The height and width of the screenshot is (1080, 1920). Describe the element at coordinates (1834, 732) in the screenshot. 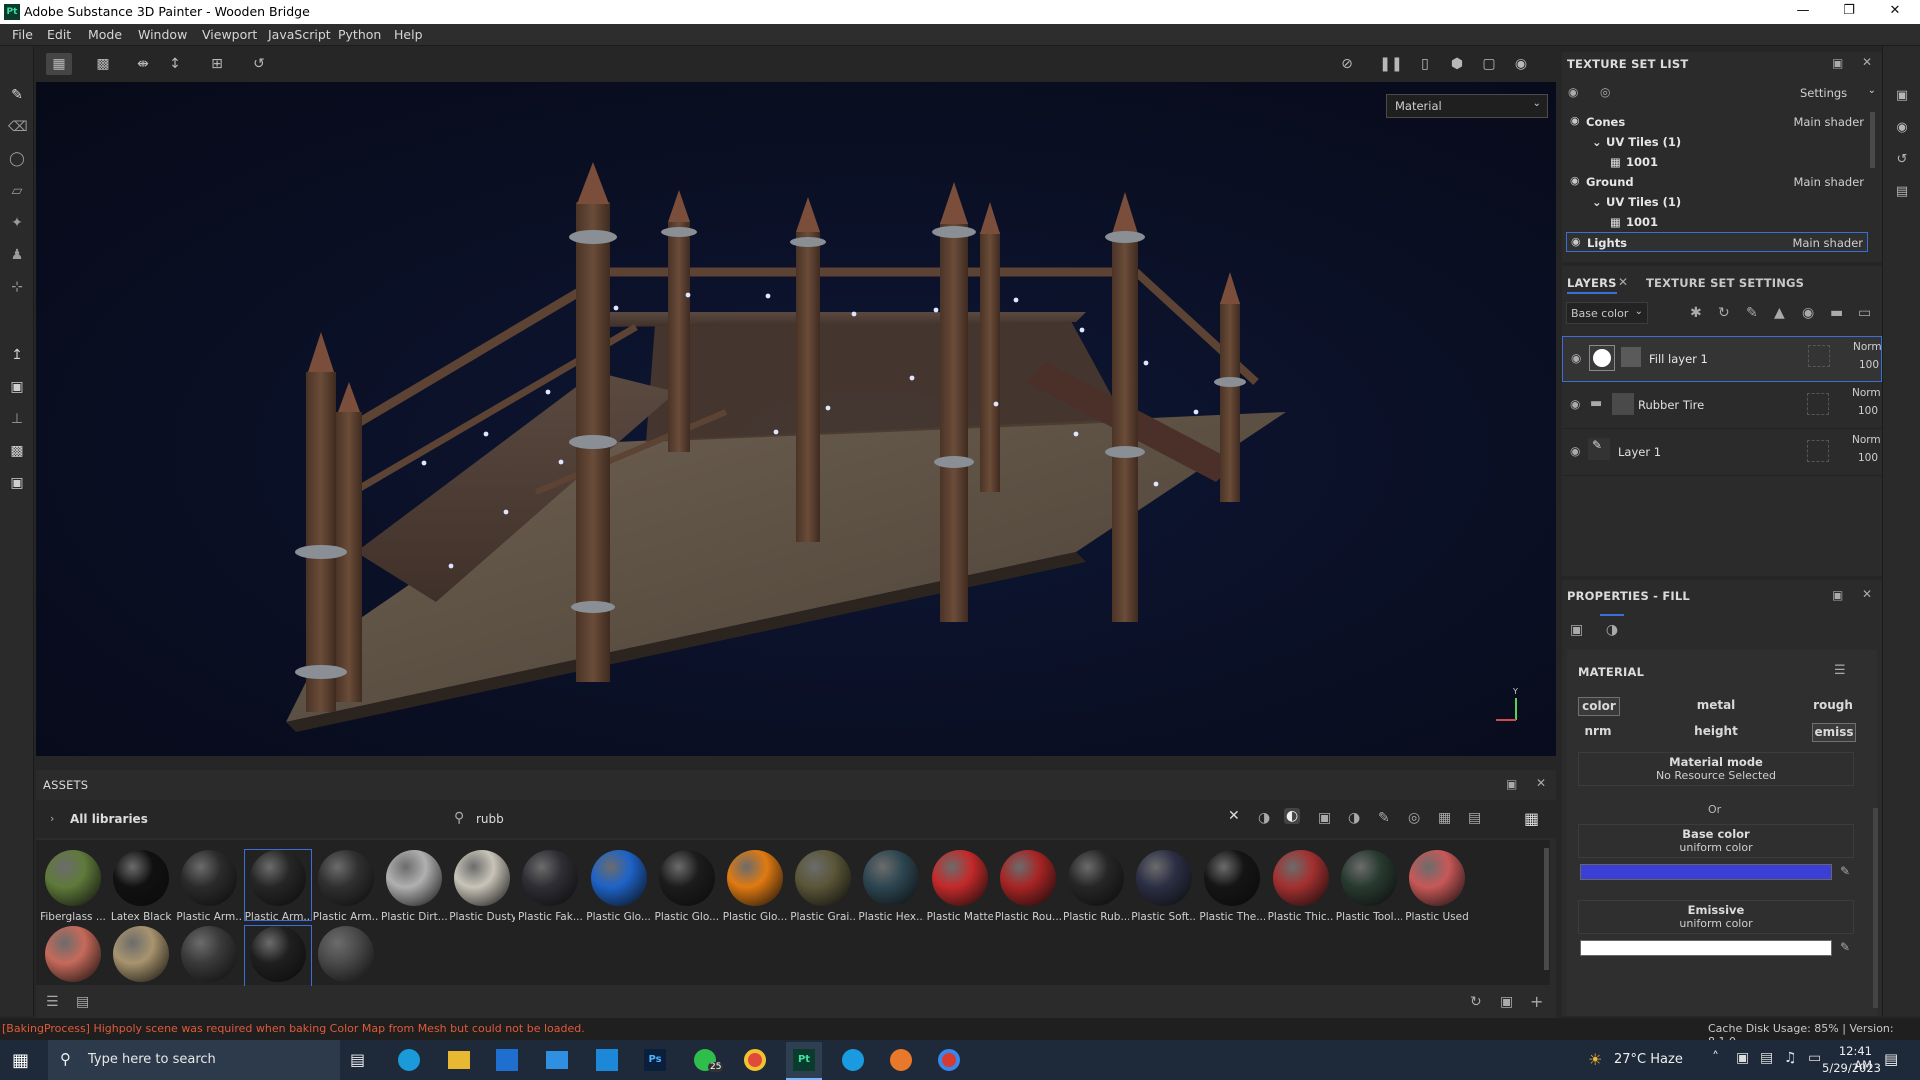

I see `chip-emiss: emiss` at that location.